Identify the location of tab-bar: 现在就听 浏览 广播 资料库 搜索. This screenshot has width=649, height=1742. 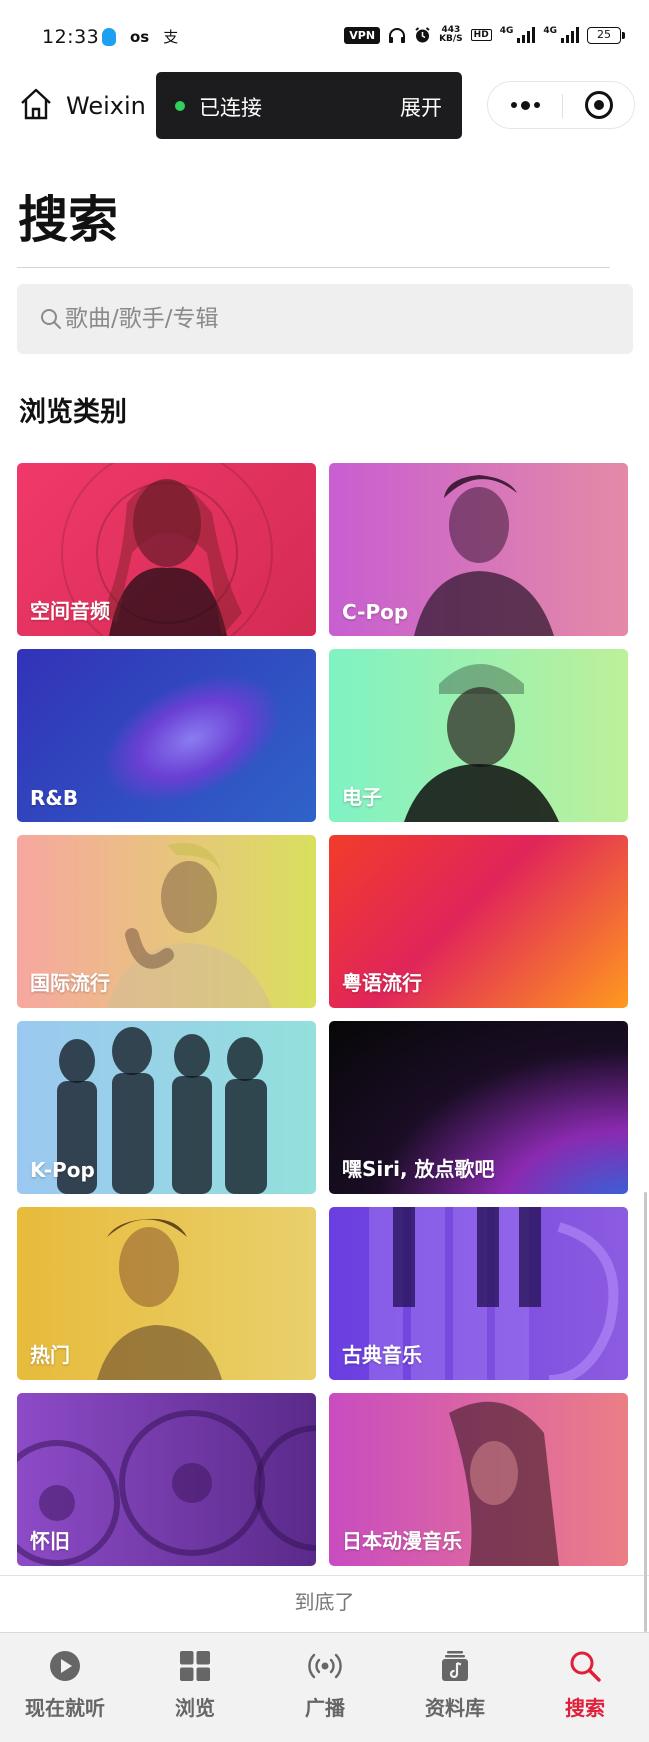
(324, 1687).